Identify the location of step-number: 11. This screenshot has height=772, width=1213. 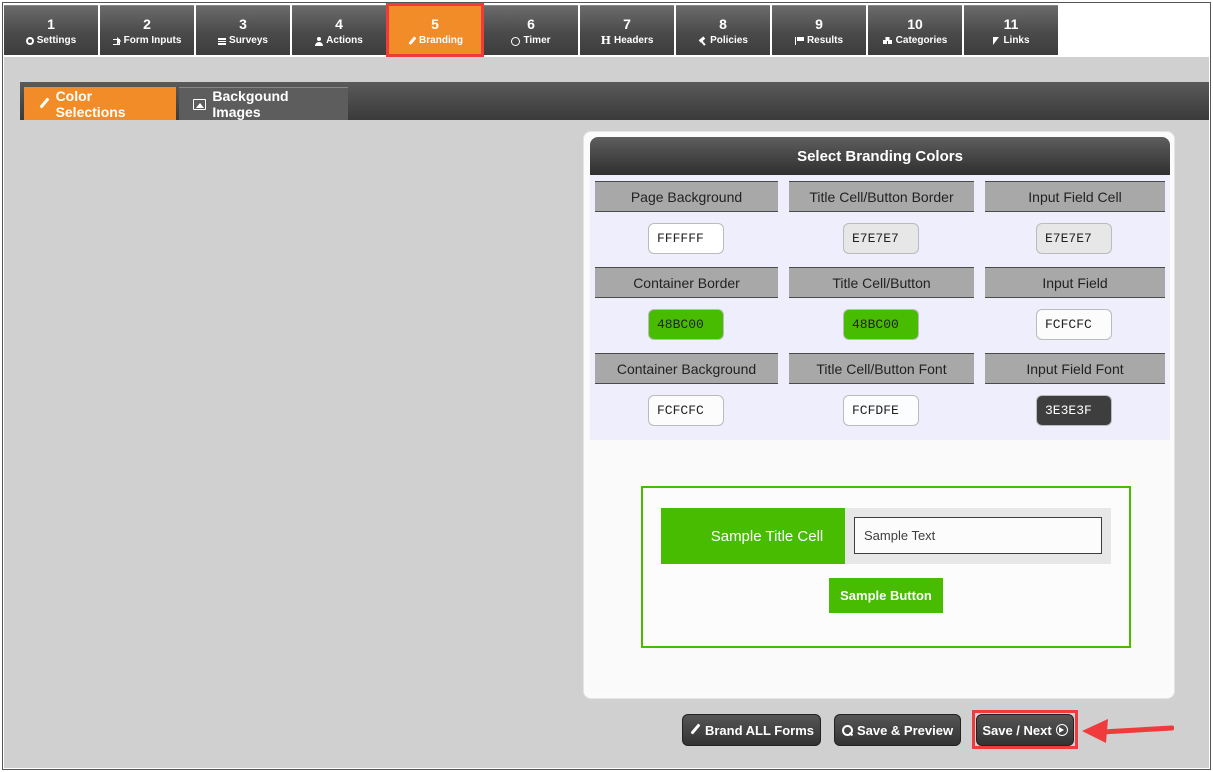
(1011, 24).